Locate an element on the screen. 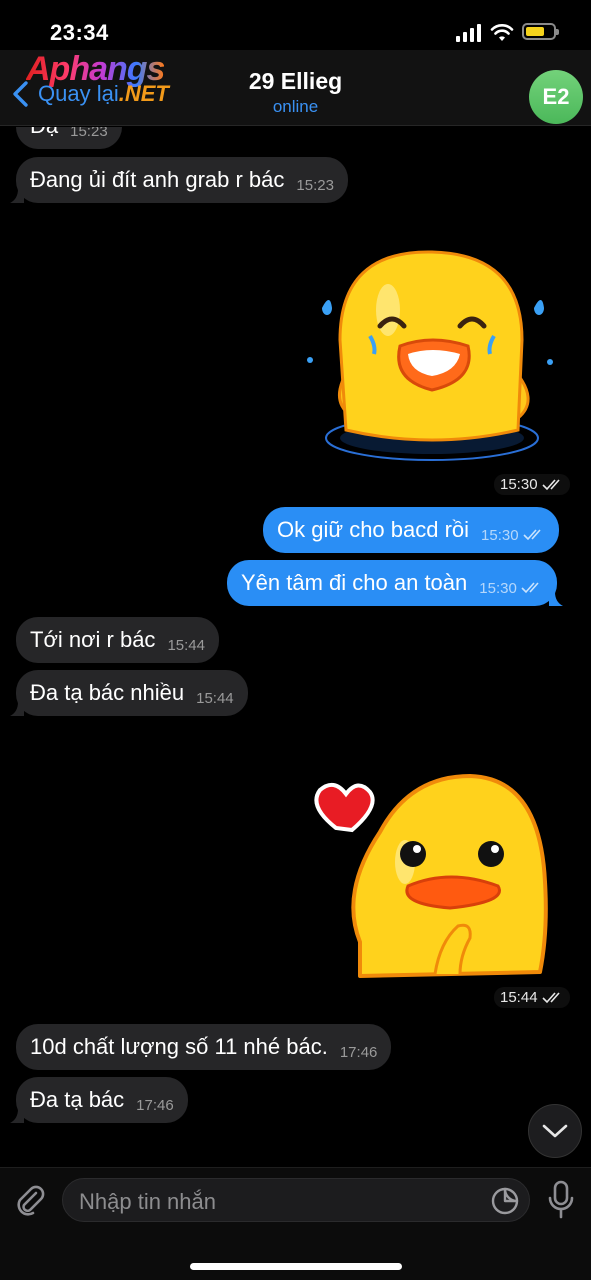  scroll-to-bottom-button is located at coordinates (555, 1131).